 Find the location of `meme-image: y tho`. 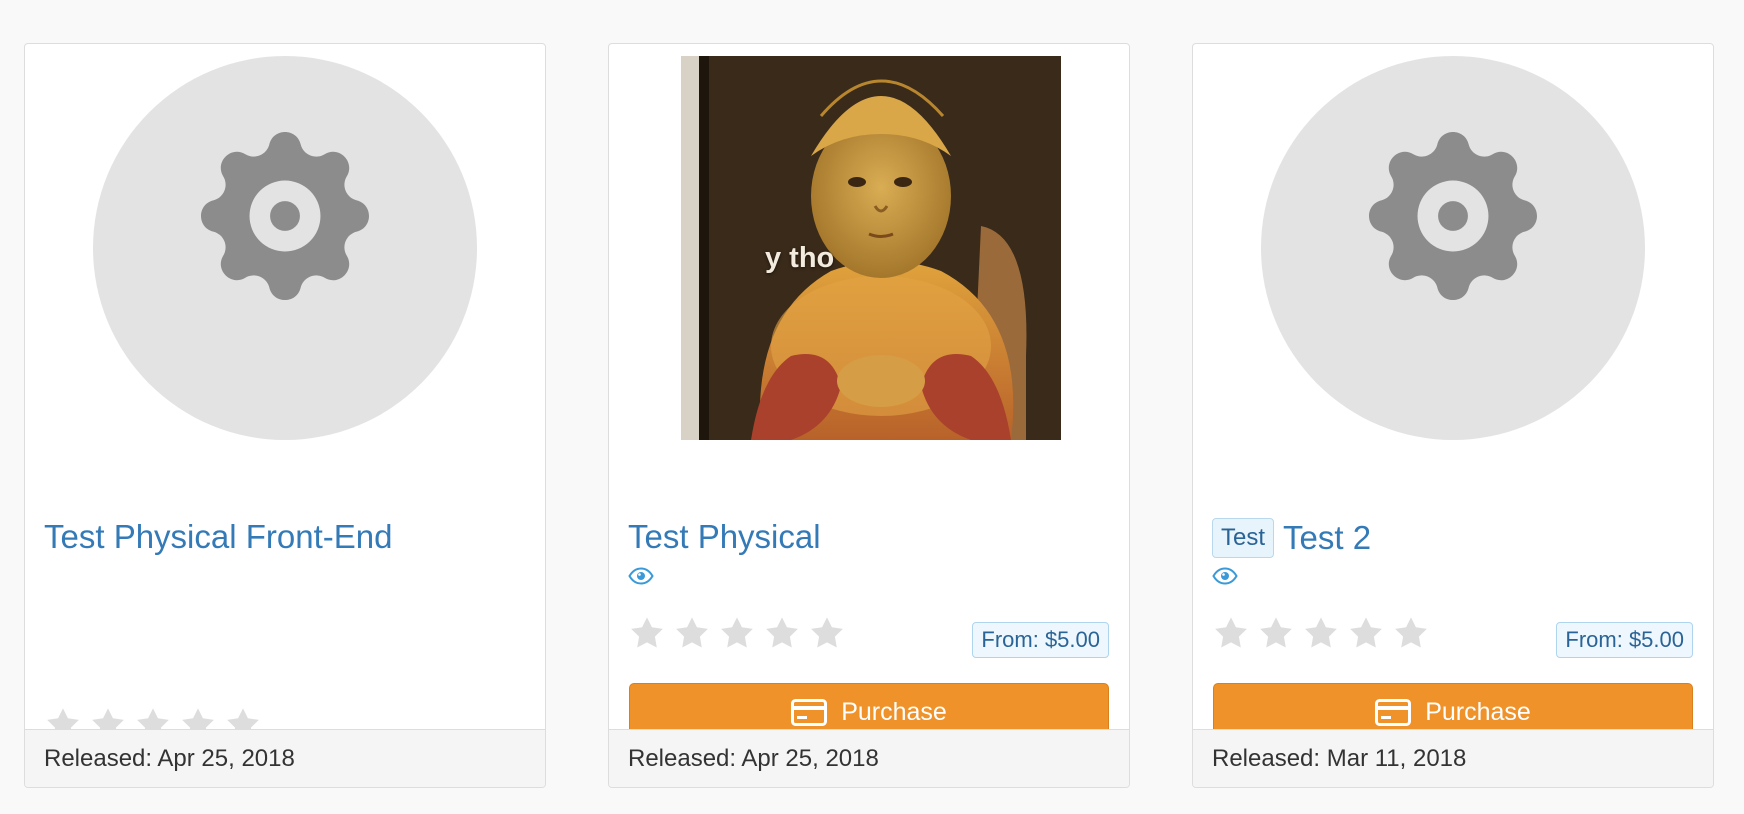

meme-image: y tho is located at coordinates (871, 248).